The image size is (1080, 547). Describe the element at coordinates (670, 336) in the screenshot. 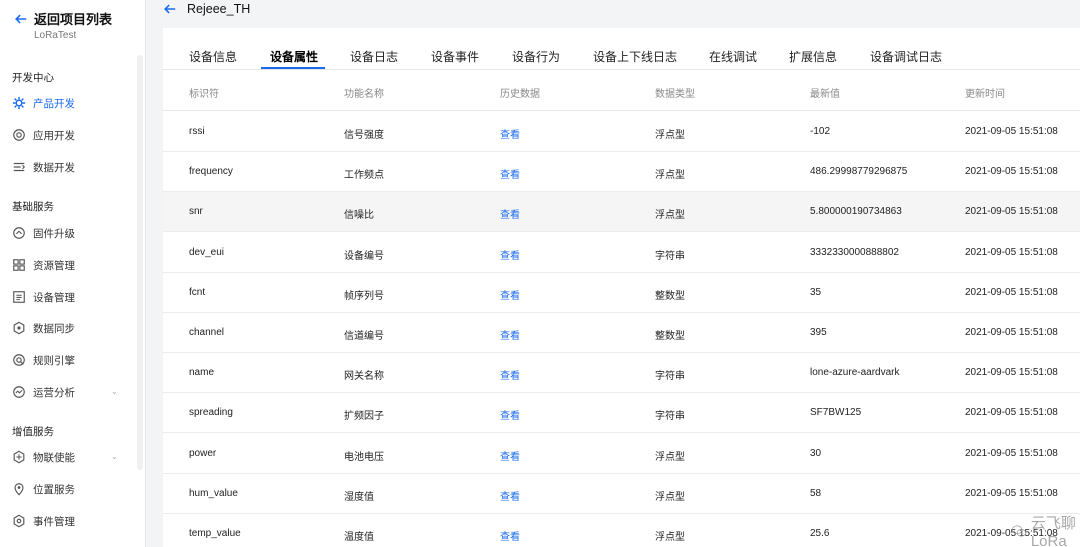

I see `cell-data-type: 整数型` at that location.